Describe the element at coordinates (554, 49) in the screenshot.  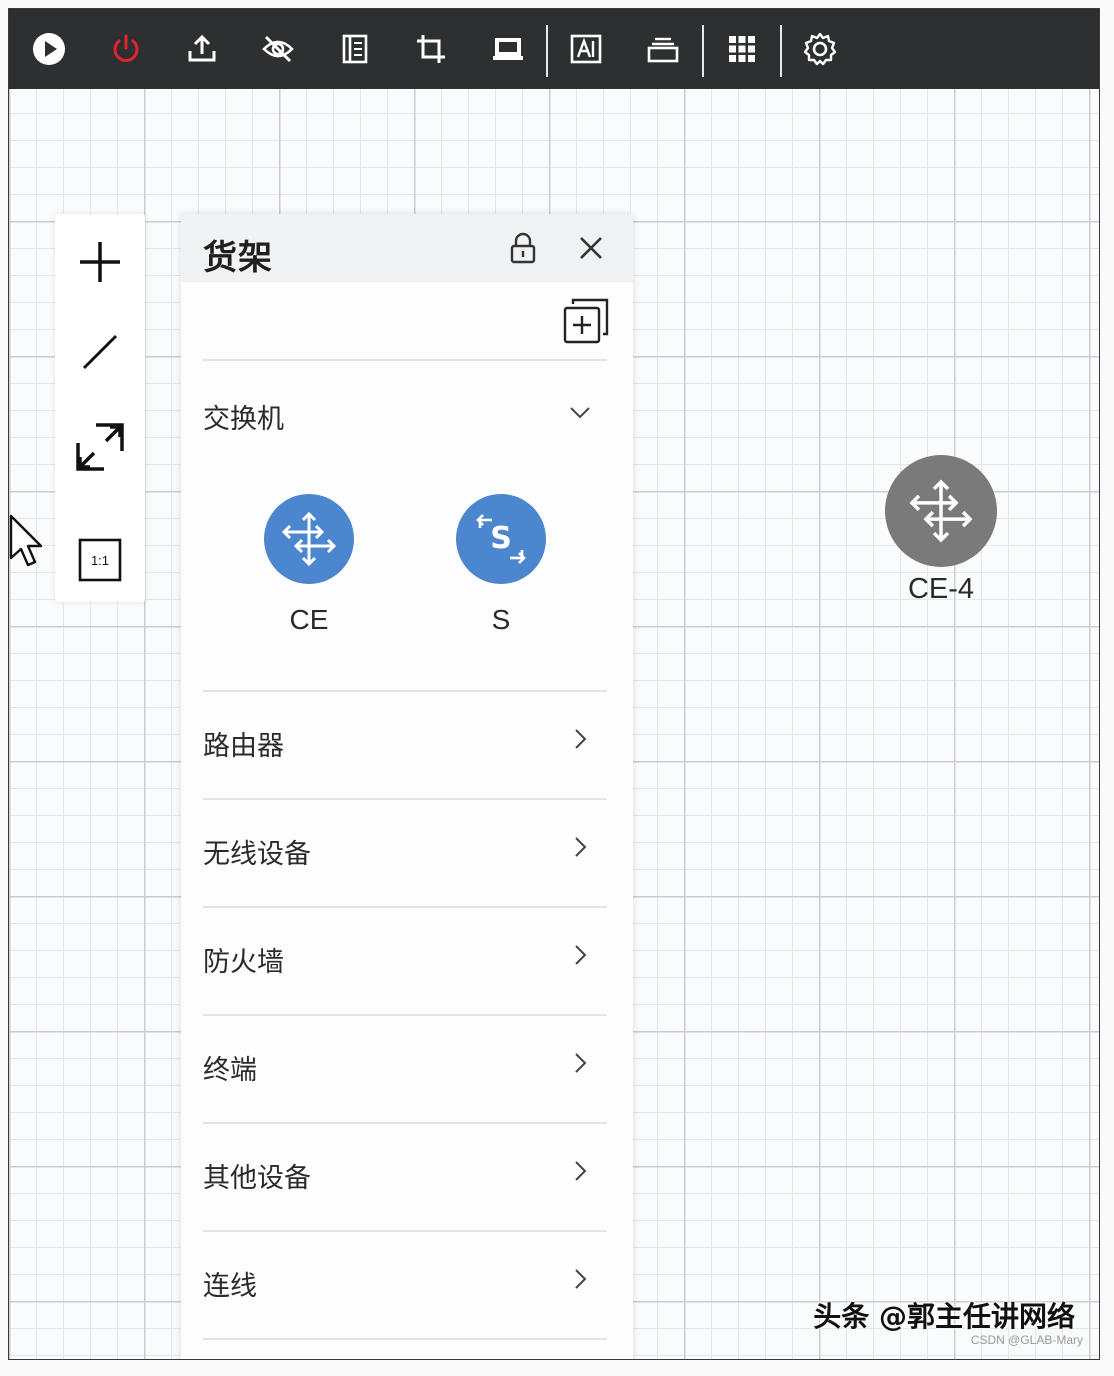
I see `main-toolbar` at that location.